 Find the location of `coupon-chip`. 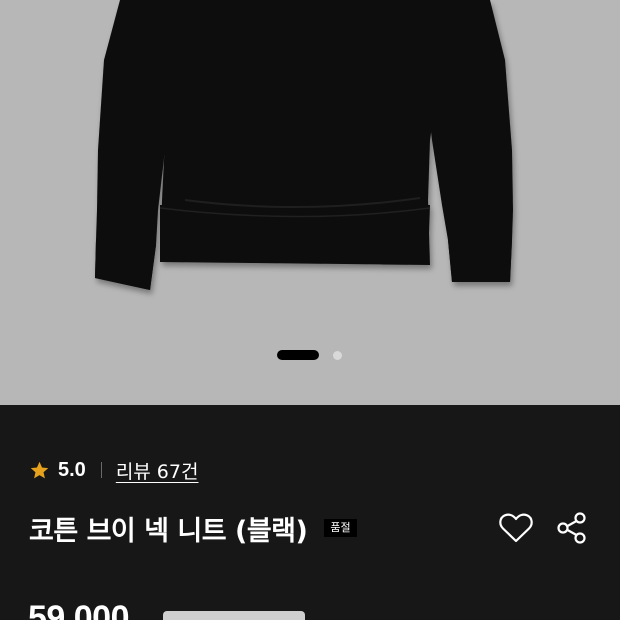

coupon-chip is located at coordinates (234, 615).